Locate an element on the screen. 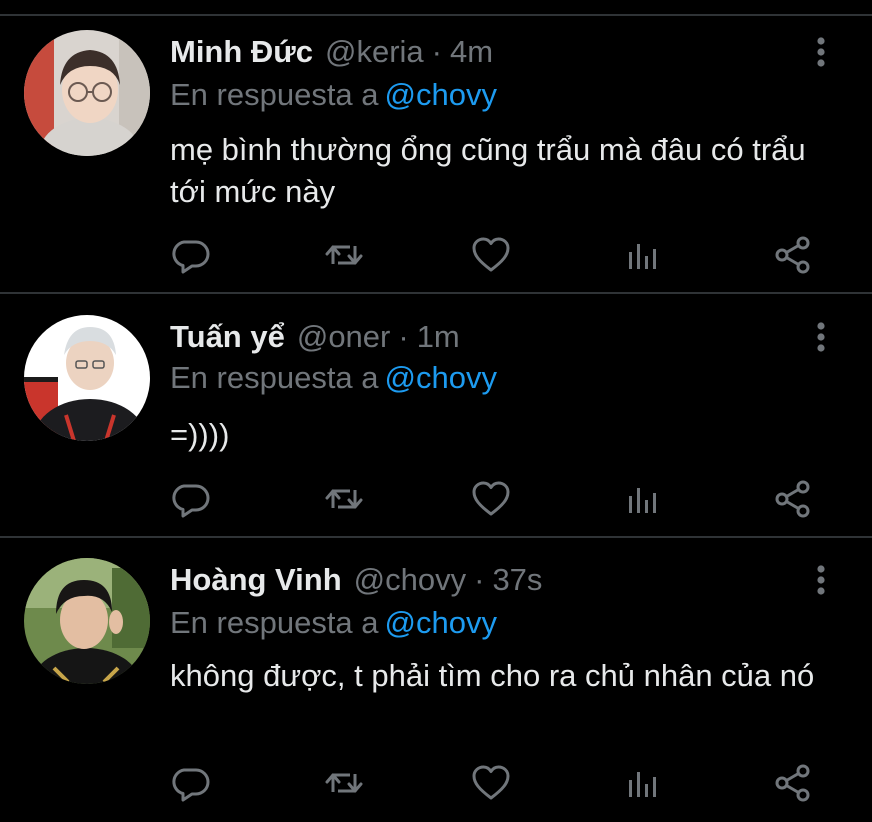  tweet-text: =)))) is located at coordinates (200, 434).